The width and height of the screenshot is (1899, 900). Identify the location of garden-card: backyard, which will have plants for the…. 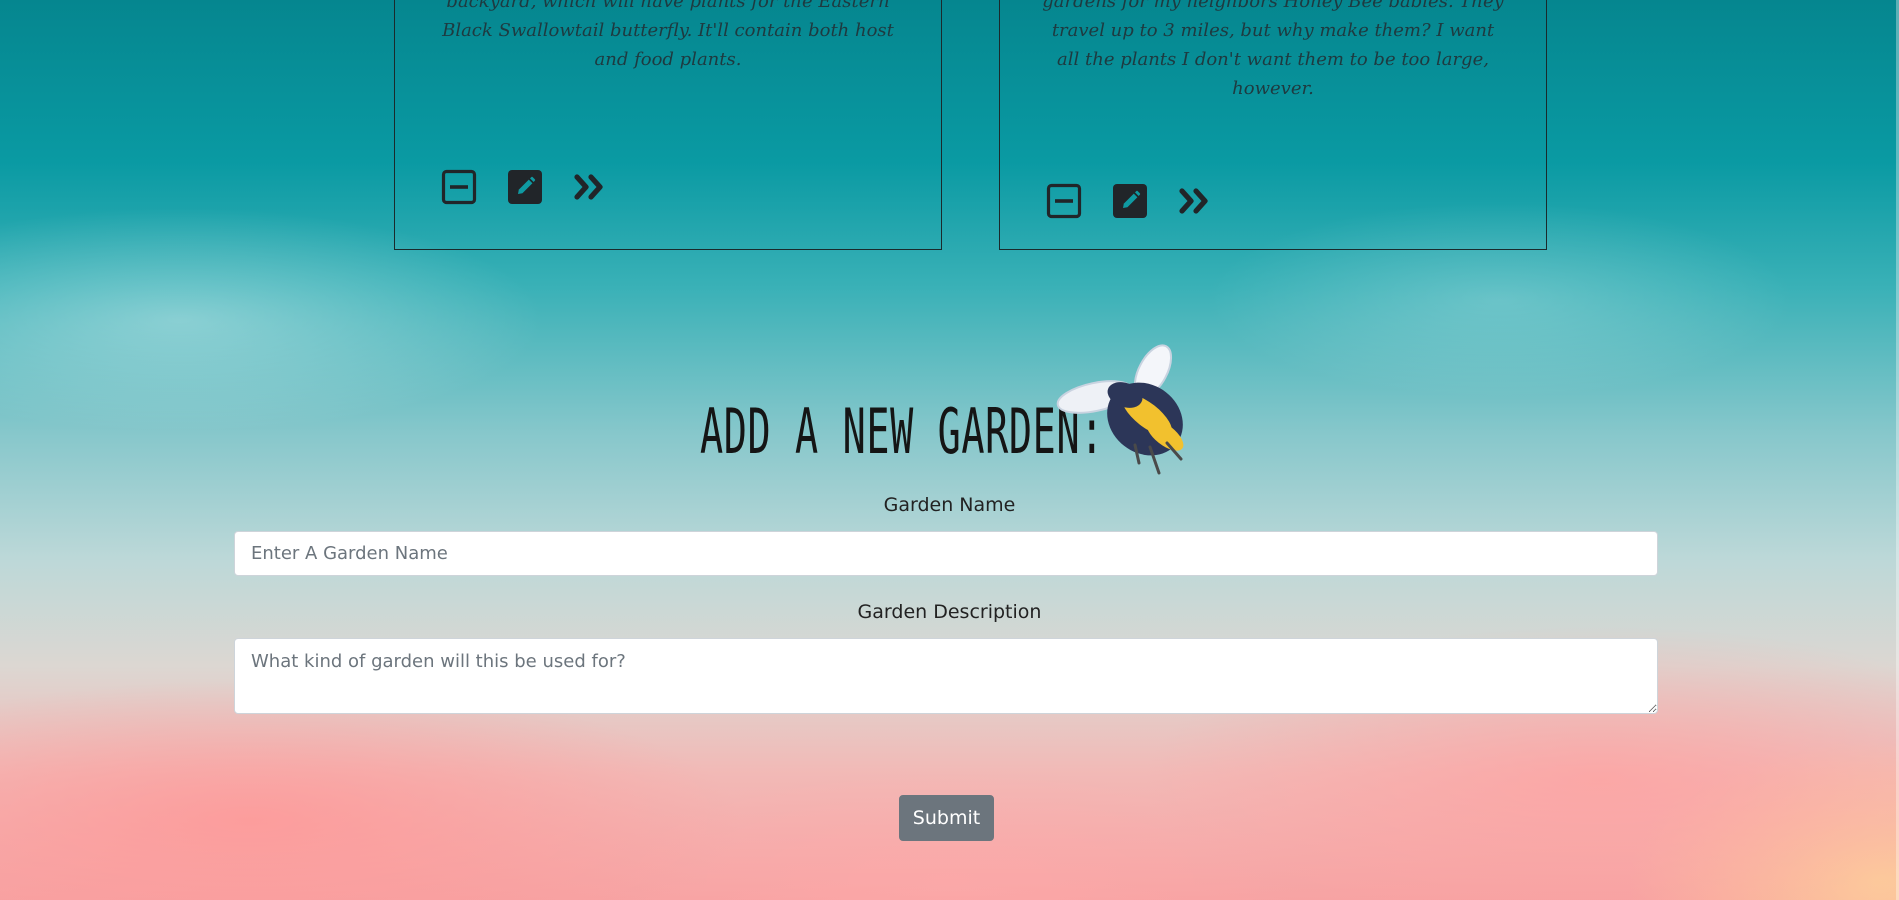
(668, 125).